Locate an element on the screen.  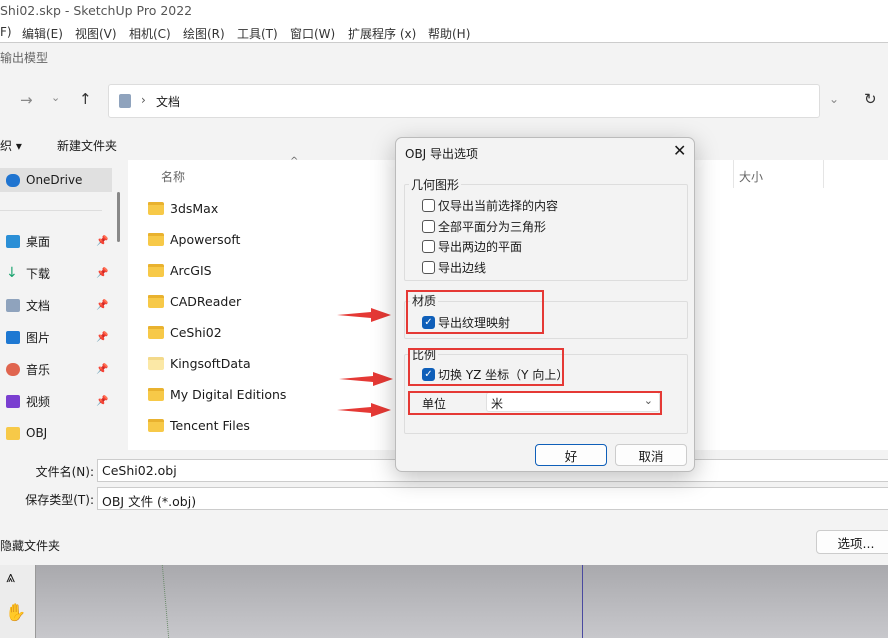
sidebar-item-label: 视频 is located at coordinates (38, 401).